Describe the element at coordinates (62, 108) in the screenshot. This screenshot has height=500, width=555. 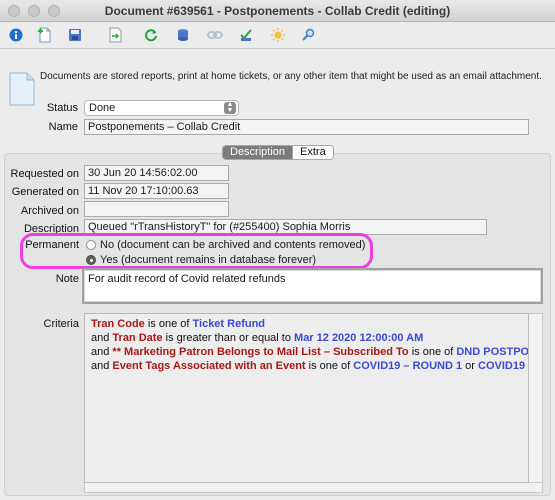
I see `status-label: Status` at that location.